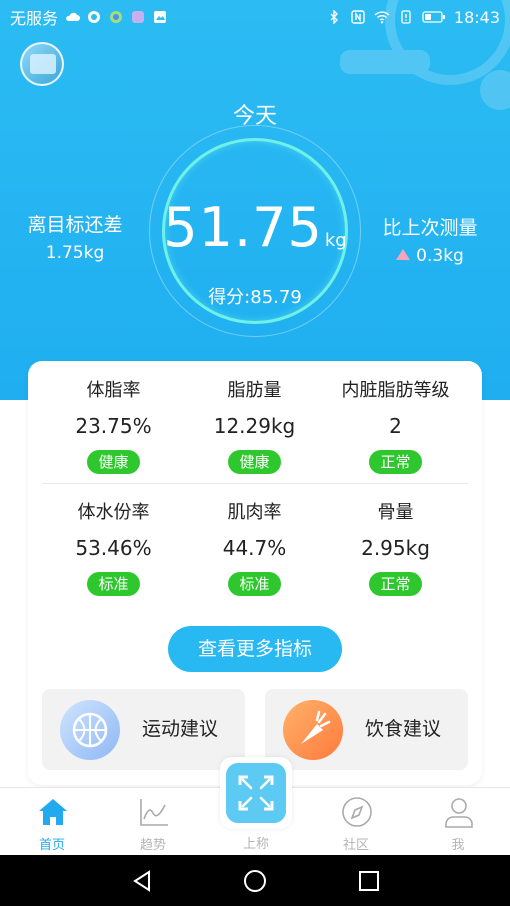 This screenshot has height=906, width=510. I want to click on metric-label: 脂肪量, so click(254, 390).